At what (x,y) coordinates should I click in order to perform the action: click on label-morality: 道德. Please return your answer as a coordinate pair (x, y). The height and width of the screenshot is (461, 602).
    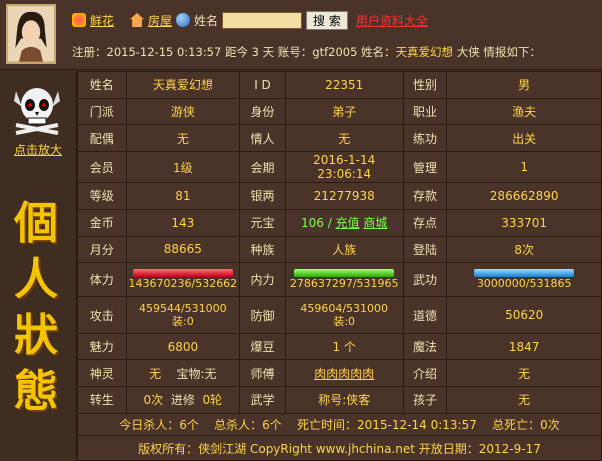
    Looking at the image, I should click on (425, 315).